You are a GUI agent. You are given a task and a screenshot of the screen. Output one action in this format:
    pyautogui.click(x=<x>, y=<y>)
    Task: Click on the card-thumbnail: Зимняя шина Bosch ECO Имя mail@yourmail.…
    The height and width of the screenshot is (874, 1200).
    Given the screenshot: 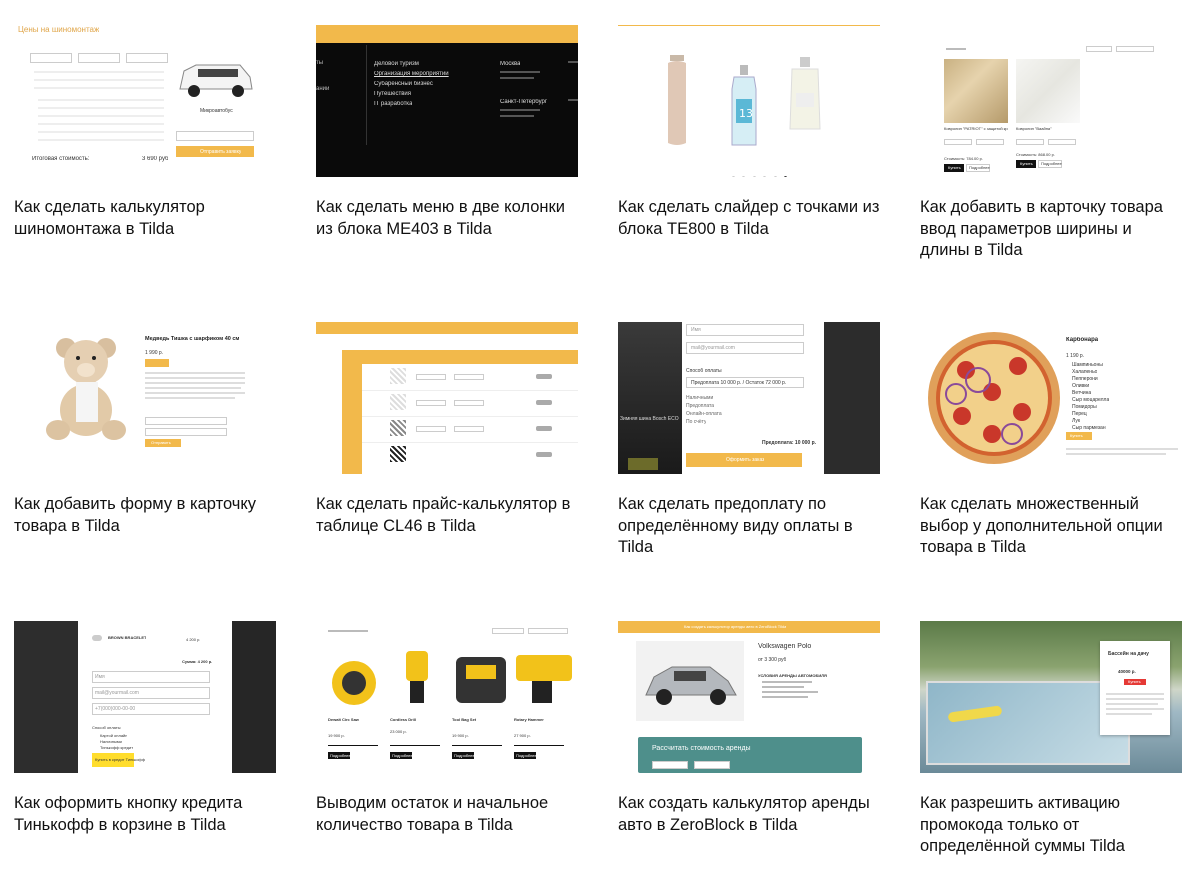 What is the action you would take?
    pyautogui.click(x=749, y=398)
    